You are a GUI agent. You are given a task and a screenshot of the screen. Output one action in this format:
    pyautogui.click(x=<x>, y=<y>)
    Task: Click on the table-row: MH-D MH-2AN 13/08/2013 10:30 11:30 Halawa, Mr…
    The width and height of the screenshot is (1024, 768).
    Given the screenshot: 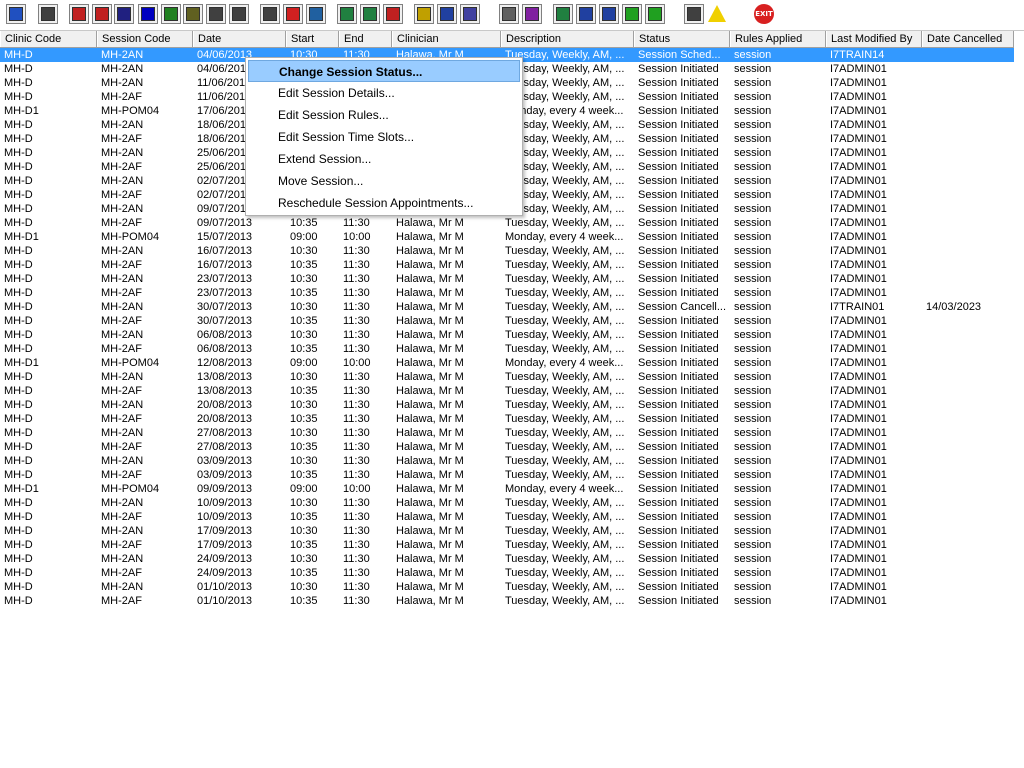 What is the action you would take?
    pyautogui.click(x=507, y=377)
    